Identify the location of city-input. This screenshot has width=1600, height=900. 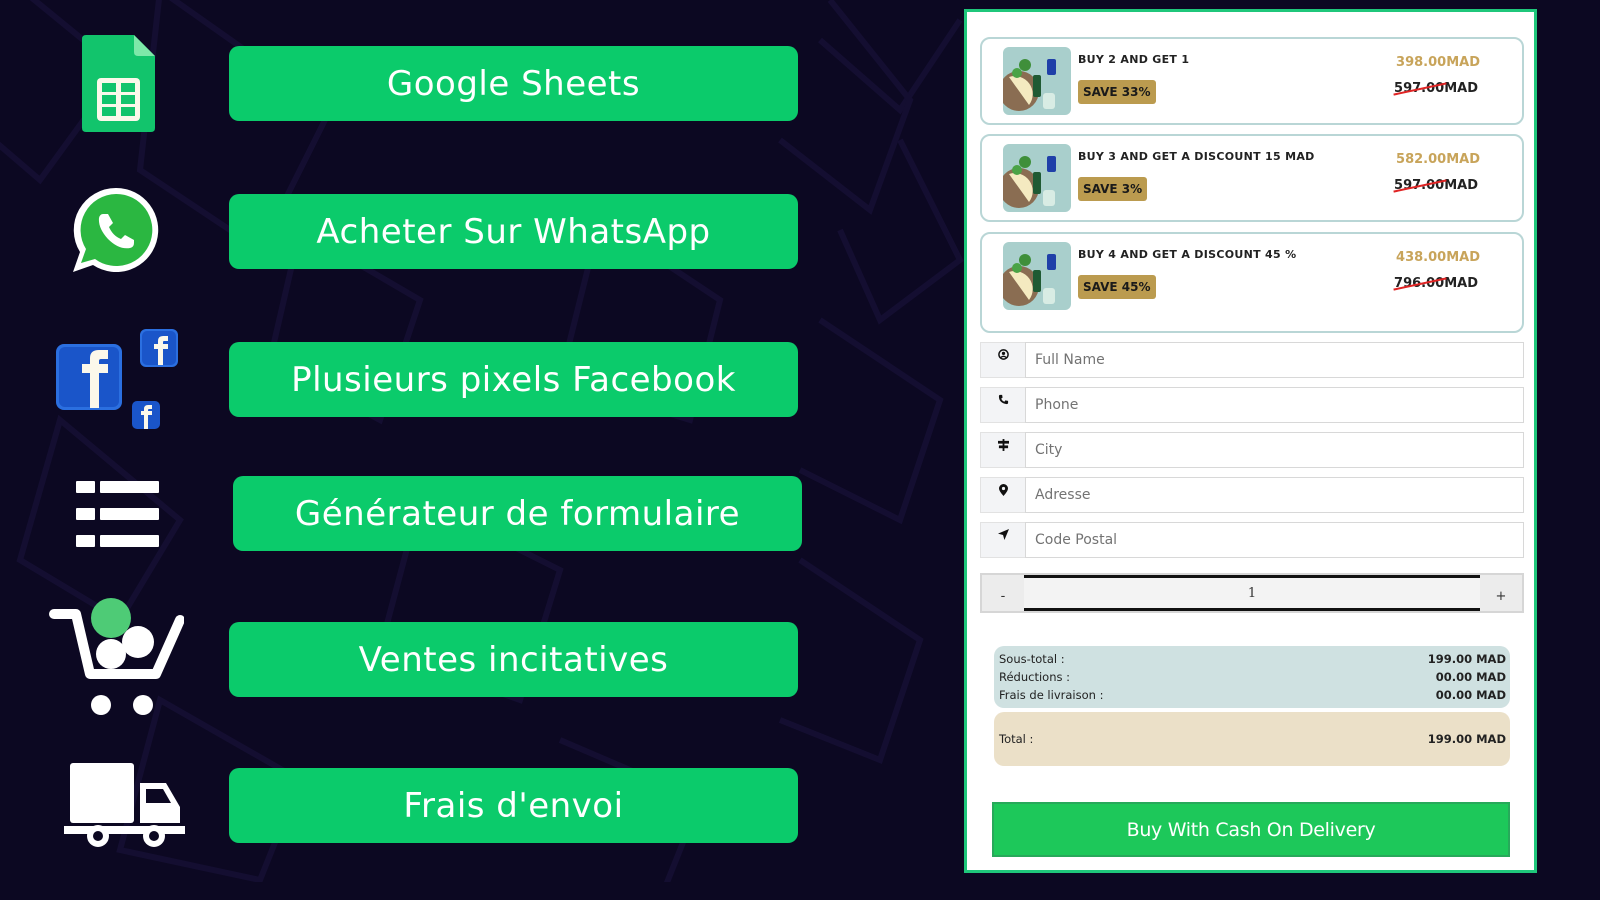
(1274, 450).